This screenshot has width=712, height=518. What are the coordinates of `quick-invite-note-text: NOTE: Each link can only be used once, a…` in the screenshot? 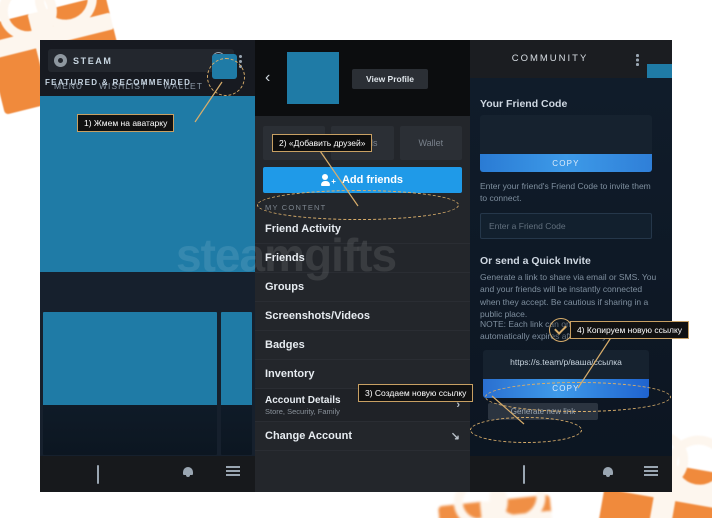 It's located at (565, 330).